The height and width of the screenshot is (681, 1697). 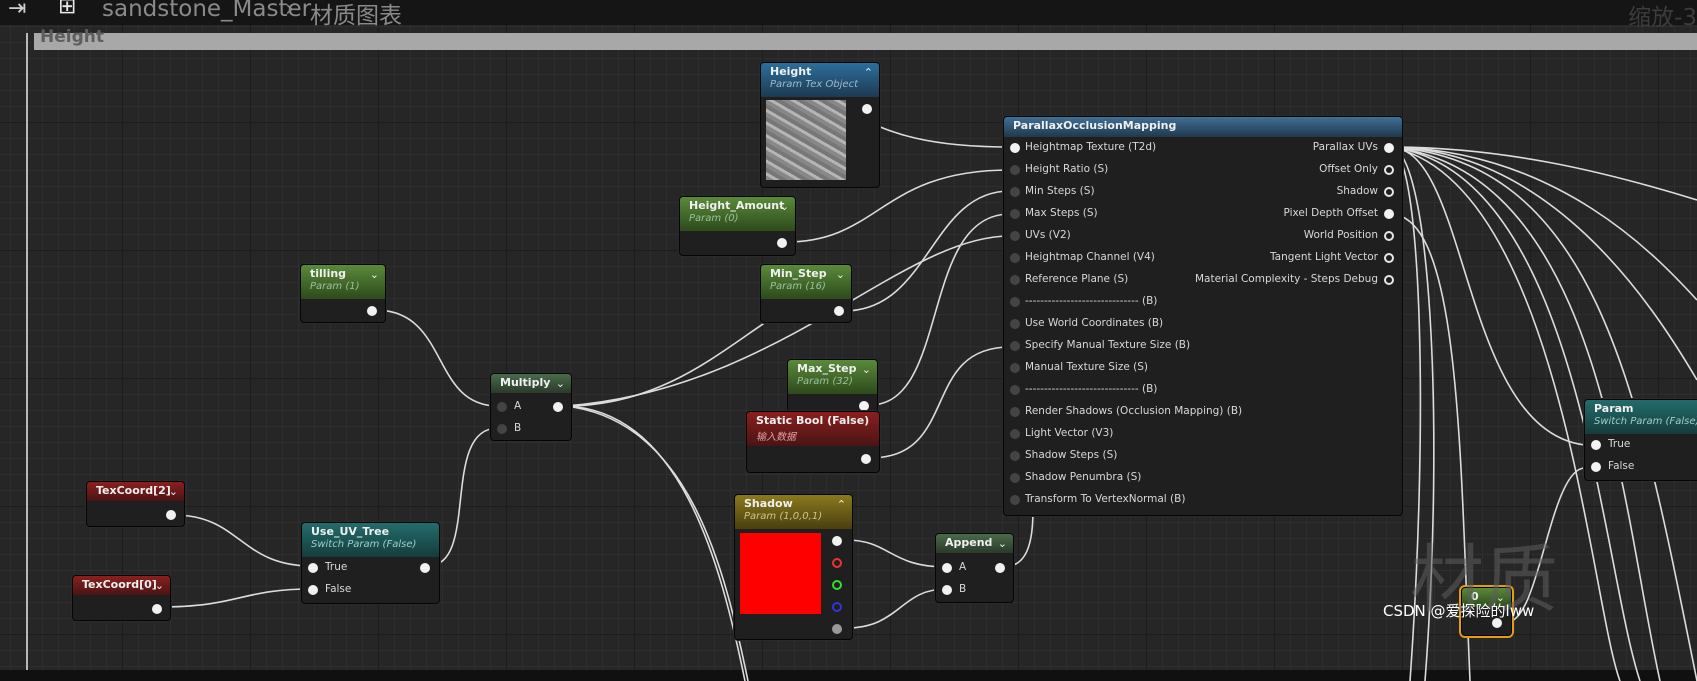 I want to click on wire-shadow-alpha-to-append-b, so click(x=896, y=608).